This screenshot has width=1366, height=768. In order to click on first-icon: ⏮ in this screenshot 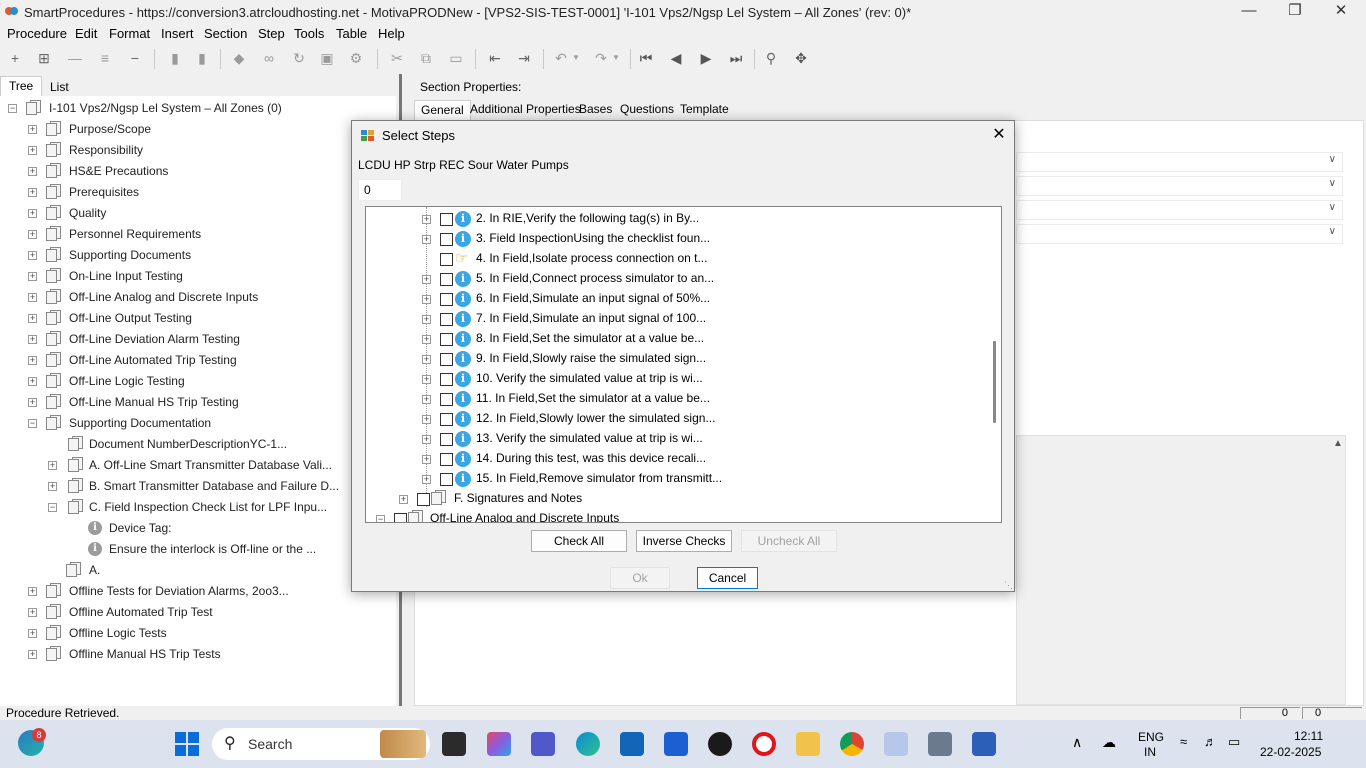, I will do `click(646, 58)`.